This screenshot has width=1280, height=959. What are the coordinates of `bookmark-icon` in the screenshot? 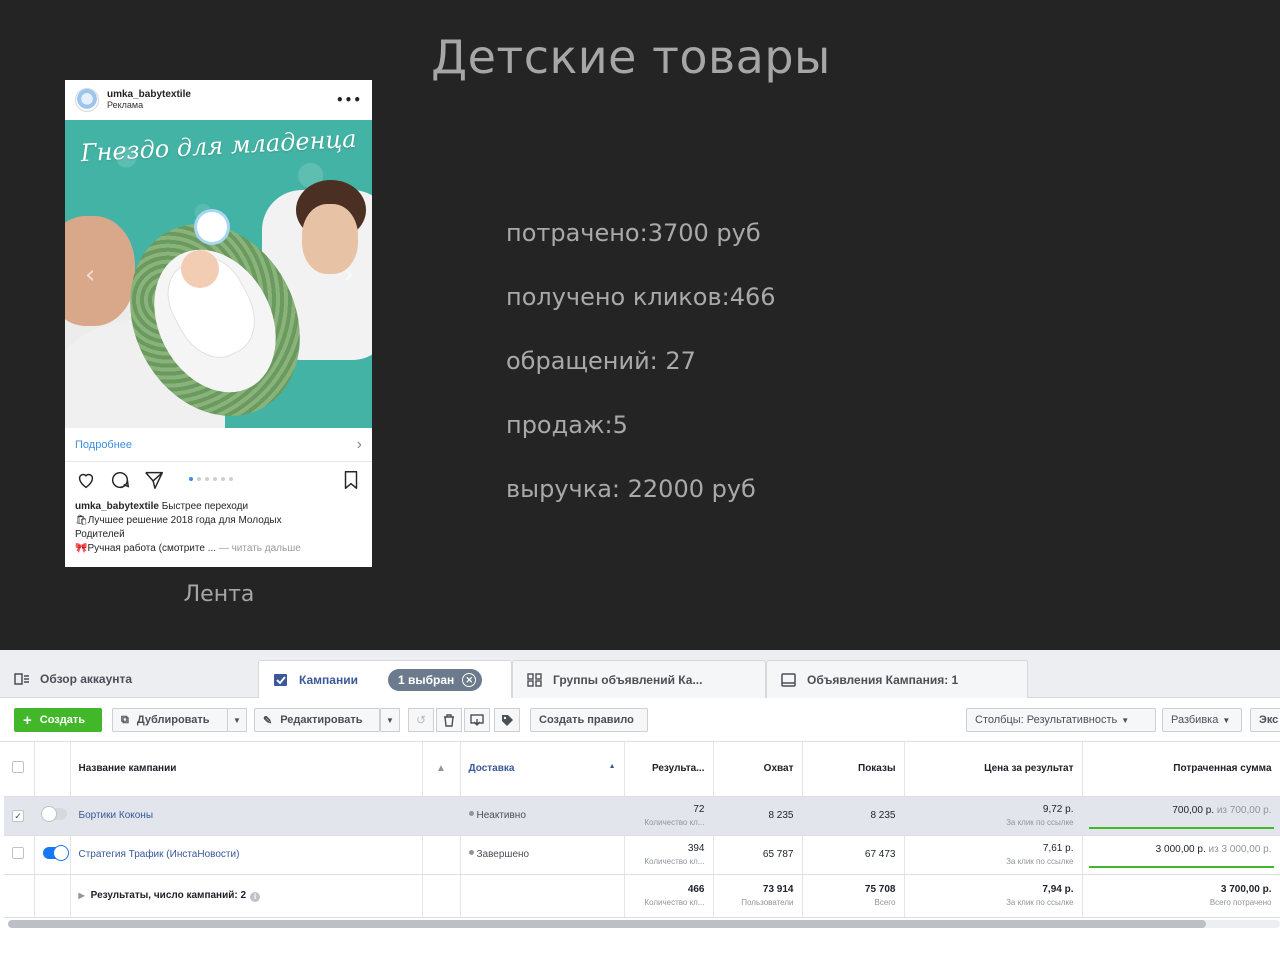 It's located at (351, 480).